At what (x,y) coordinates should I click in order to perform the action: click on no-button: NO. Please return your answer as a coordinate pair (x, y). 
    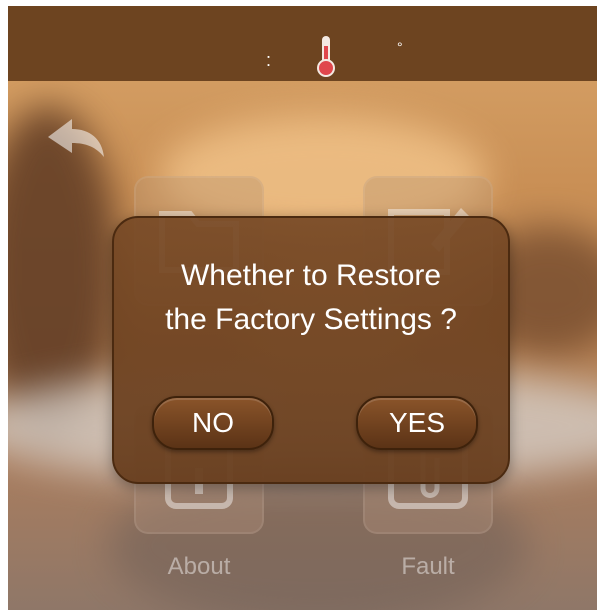
    Looking at the image, I should click on (213, 423).